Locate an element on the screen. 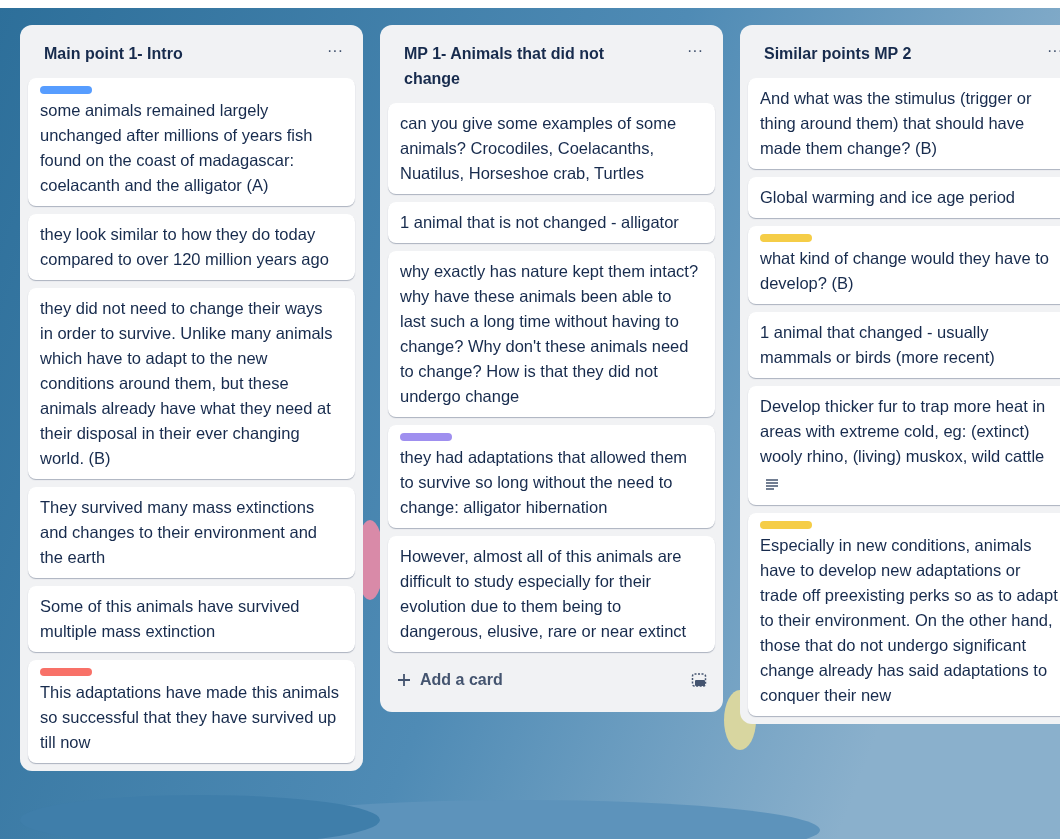 Image resolution: width=1060 pixels, height=839 pixels. card-title: 1 animal that is not changed - alligator is located at coordinates (540, 222).